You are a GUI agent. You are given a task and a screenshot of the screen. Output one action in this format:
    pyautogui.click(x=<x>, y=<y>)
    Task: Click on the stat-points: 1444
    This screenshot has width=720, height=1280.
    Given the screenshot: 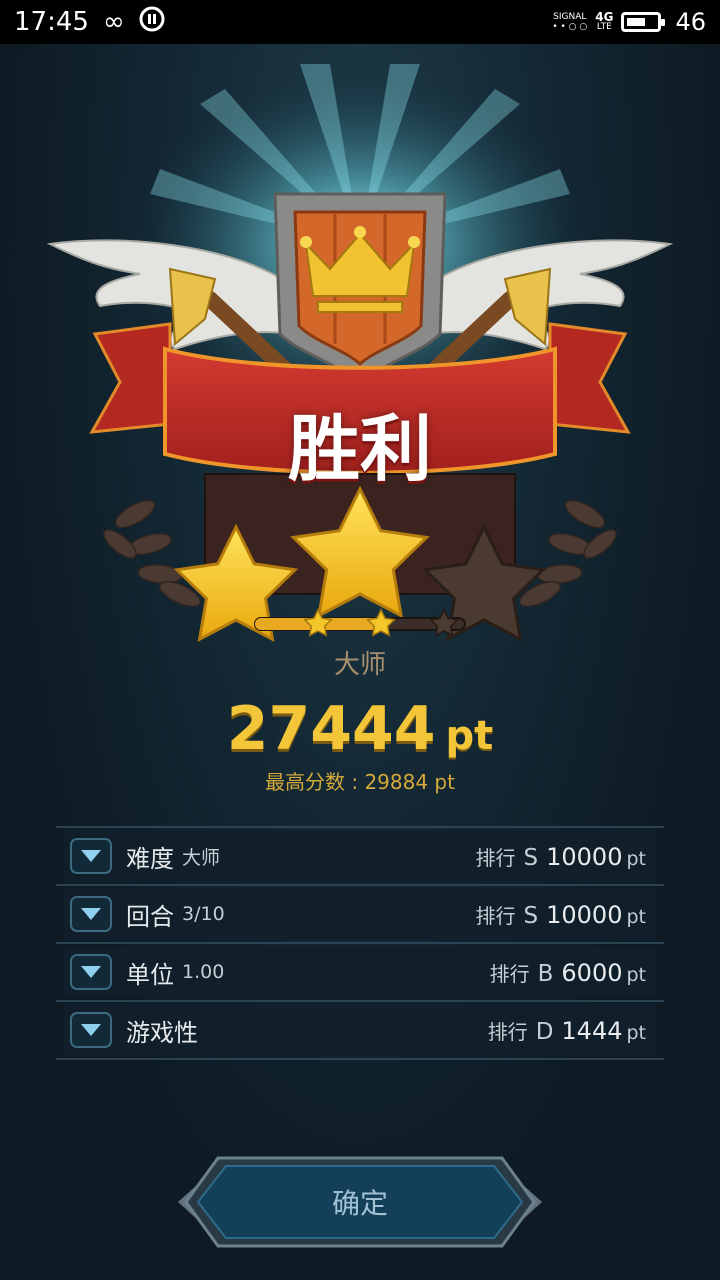 What is the action you would take?
    pyautogui.click(x=592, y=1030)
    